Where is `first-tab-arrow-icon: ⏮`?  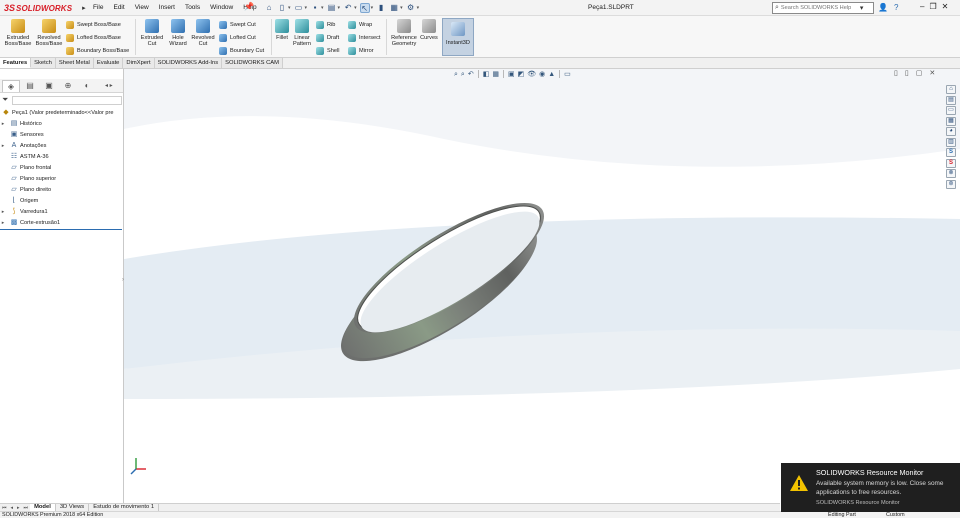
first-tab-arrow-icon: ⏮ is located at coordinates (4, 508).